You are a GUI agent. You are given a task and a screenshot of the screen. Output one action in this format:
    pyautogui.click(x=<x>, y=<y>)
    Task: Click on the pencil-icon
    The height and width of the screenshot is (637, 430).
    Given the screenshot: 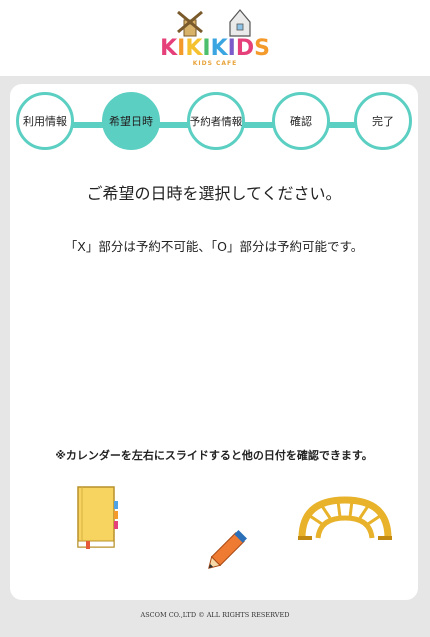 What is the action you would take?
    pyautogui.click(x=227, y=549)
    